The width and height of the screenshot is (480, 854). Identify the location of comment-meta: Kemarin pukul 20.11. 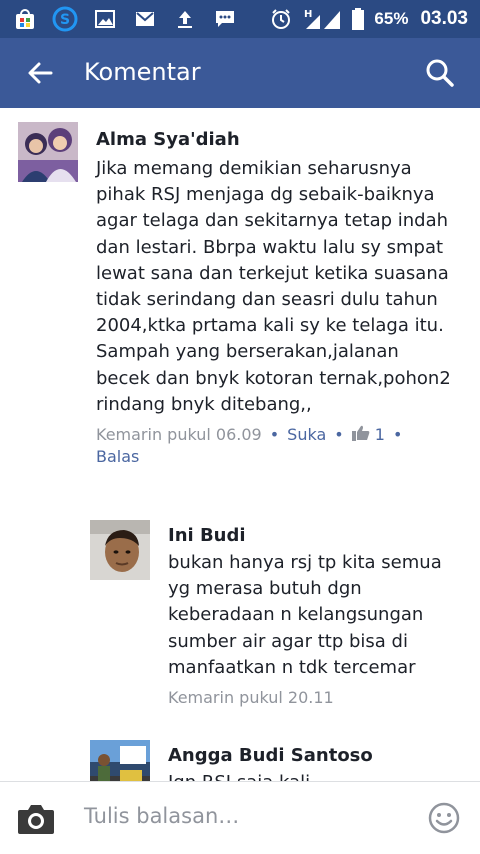
(313, 698).